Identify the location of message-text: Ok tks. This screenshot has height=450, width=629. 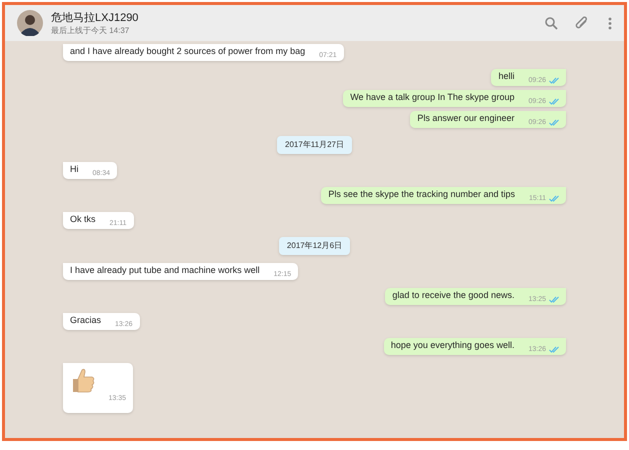
(83, 220).